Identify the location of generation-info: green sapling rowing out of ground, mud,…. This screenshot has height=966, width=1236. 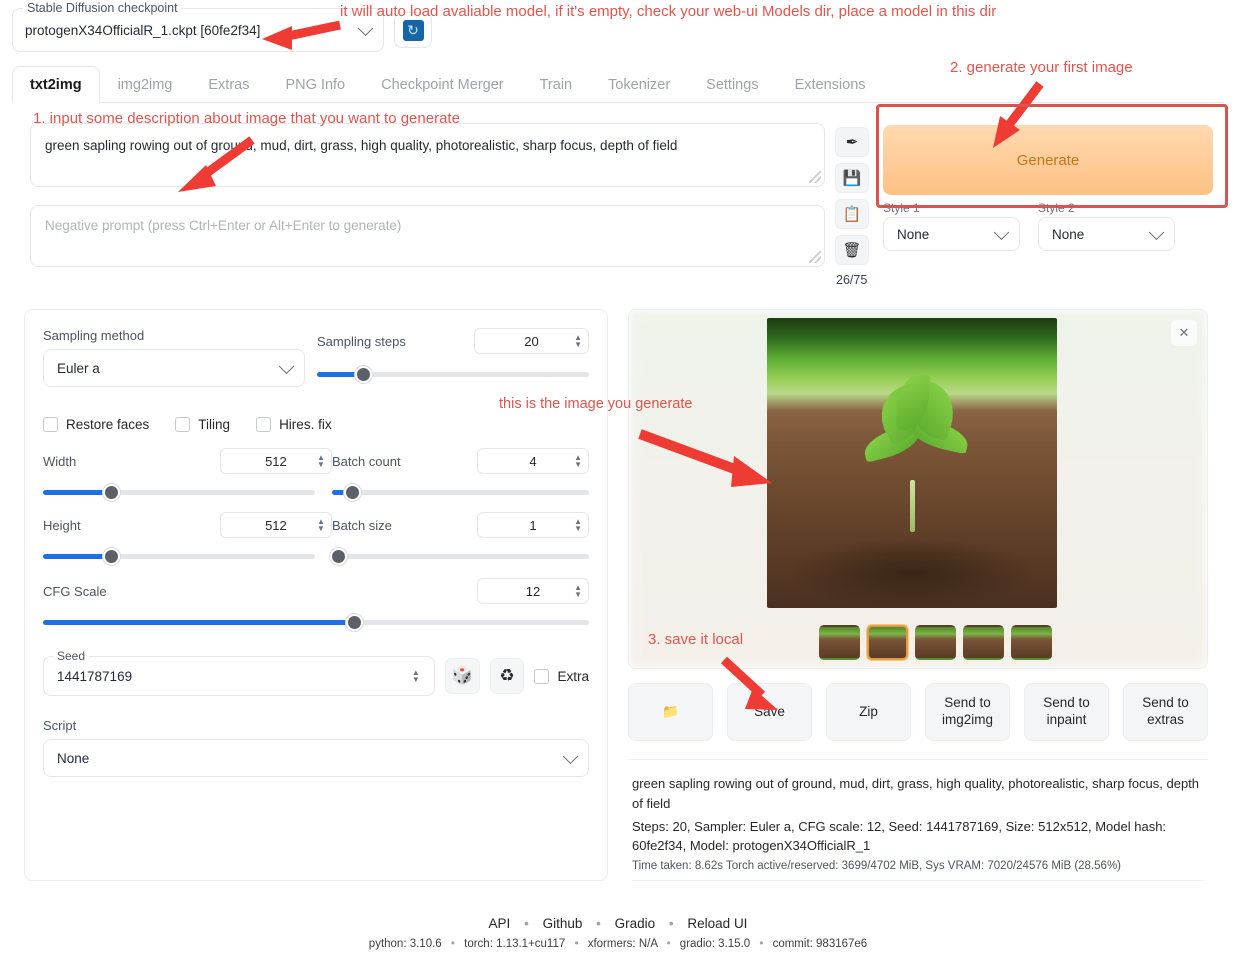
(918, 820).